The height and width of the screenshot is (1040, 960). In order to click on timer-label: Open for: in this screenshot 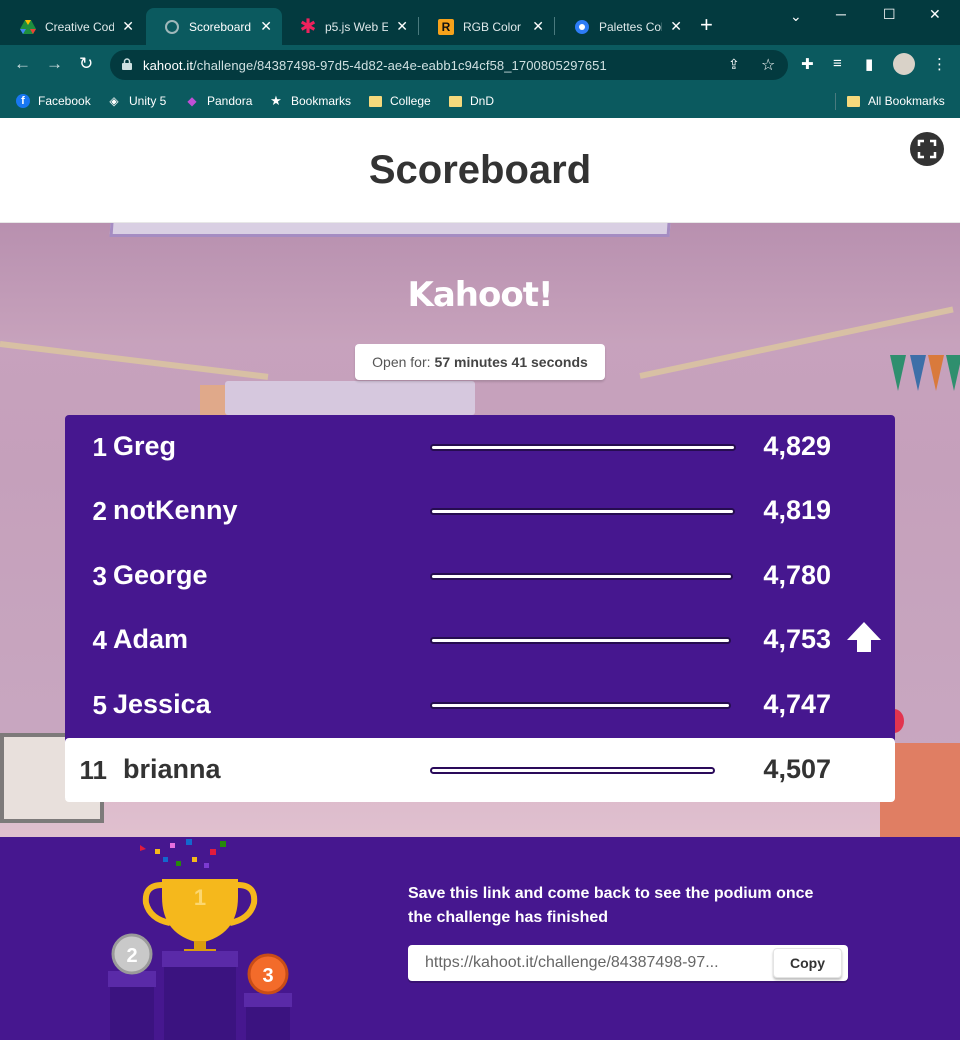, I will do `click(401, 362)`.